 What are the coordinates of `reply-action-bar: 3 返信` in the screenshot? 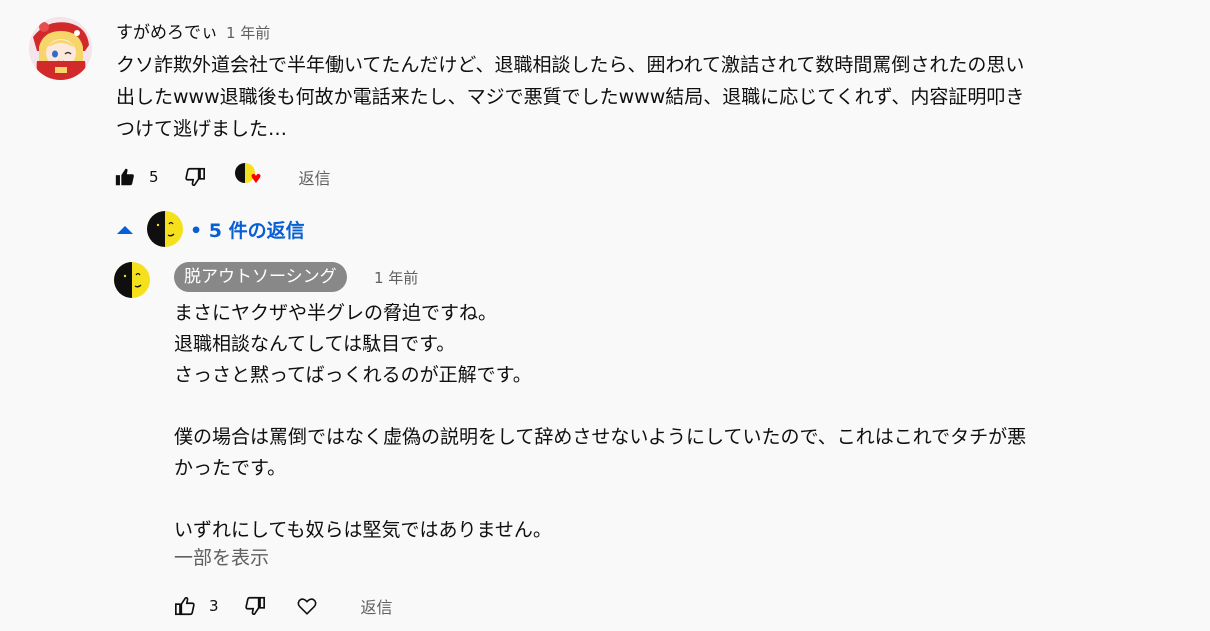 It's located at (283, 606).